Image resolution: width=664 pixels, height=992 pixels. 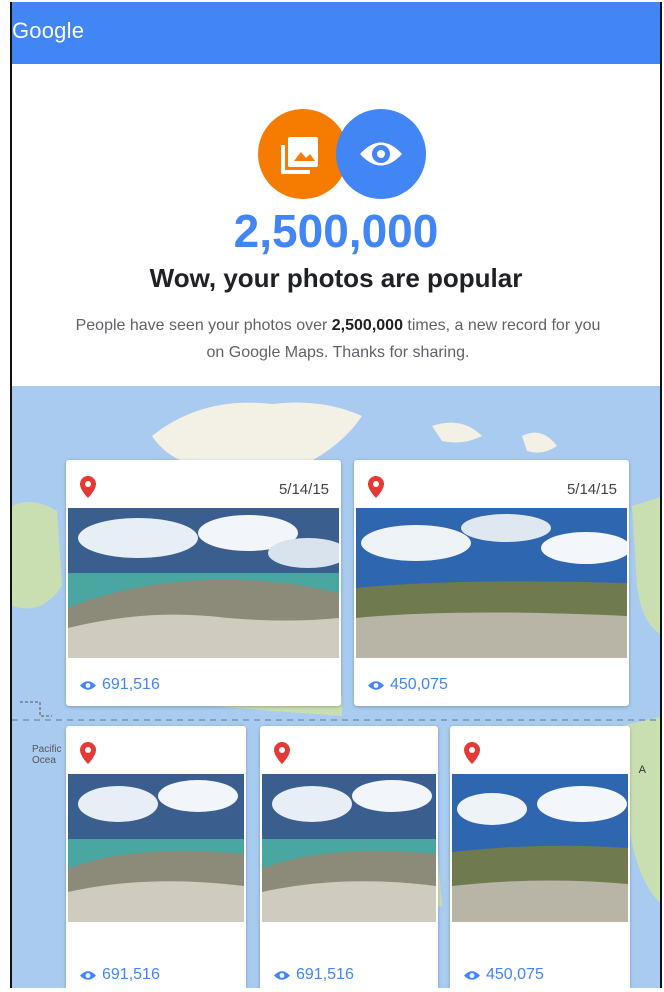 I want to click on photo-card-3: 691,516, so click(x=156, y=857).